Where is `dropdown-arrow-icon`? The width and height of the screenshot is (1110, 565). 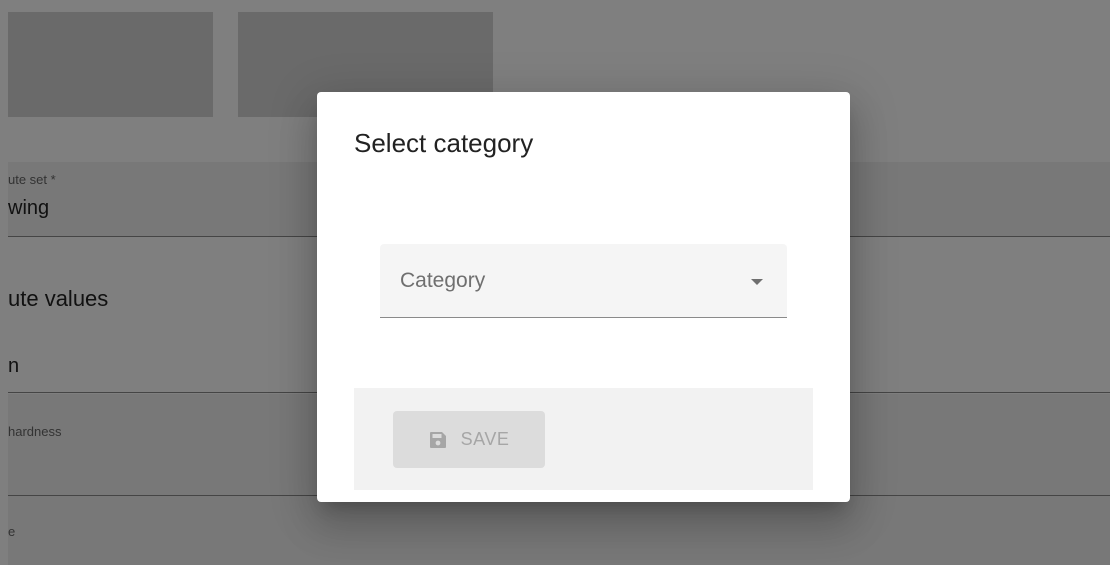 dropdown-arrow-icon is located at coordinates (757, 282).